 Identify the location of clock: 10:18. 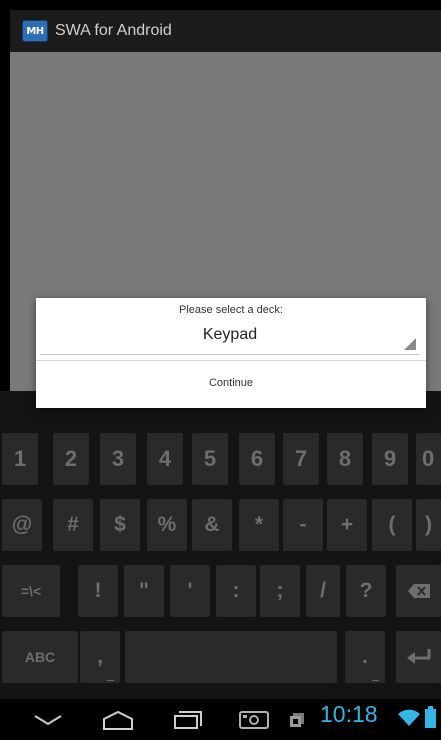
(349, 714).